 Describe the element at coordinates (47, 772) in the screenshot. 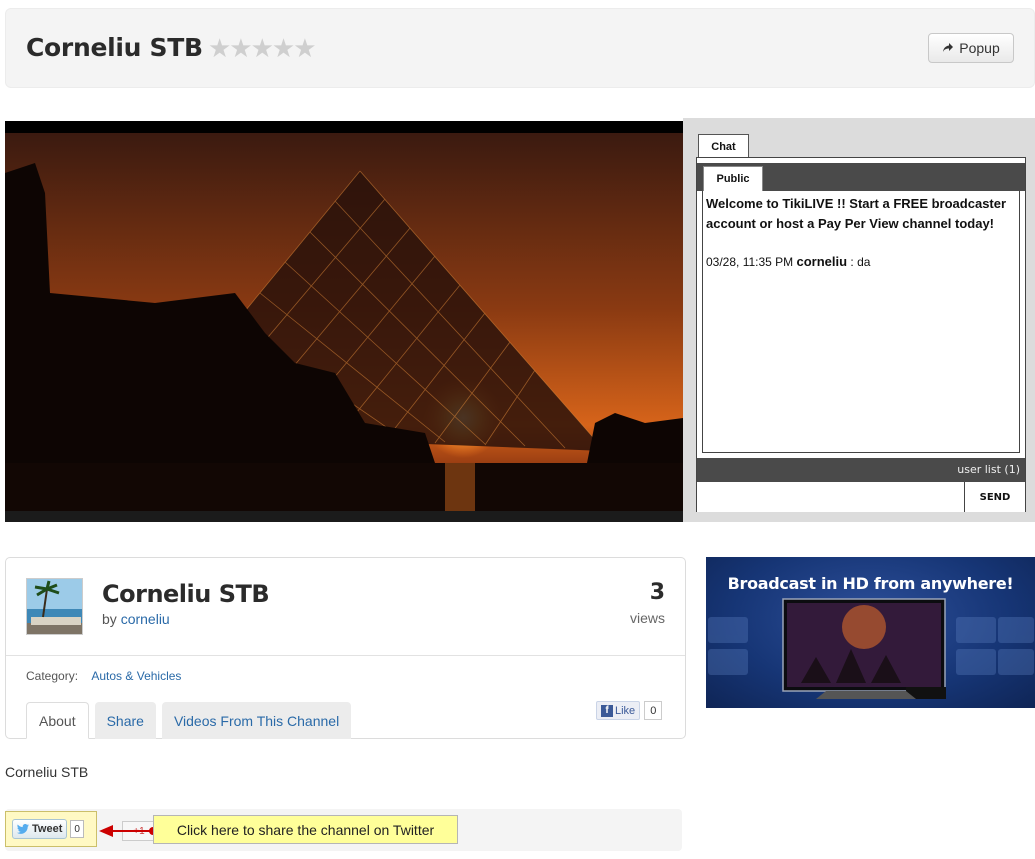

I see `channel-description: Corneliu STB` at that location.